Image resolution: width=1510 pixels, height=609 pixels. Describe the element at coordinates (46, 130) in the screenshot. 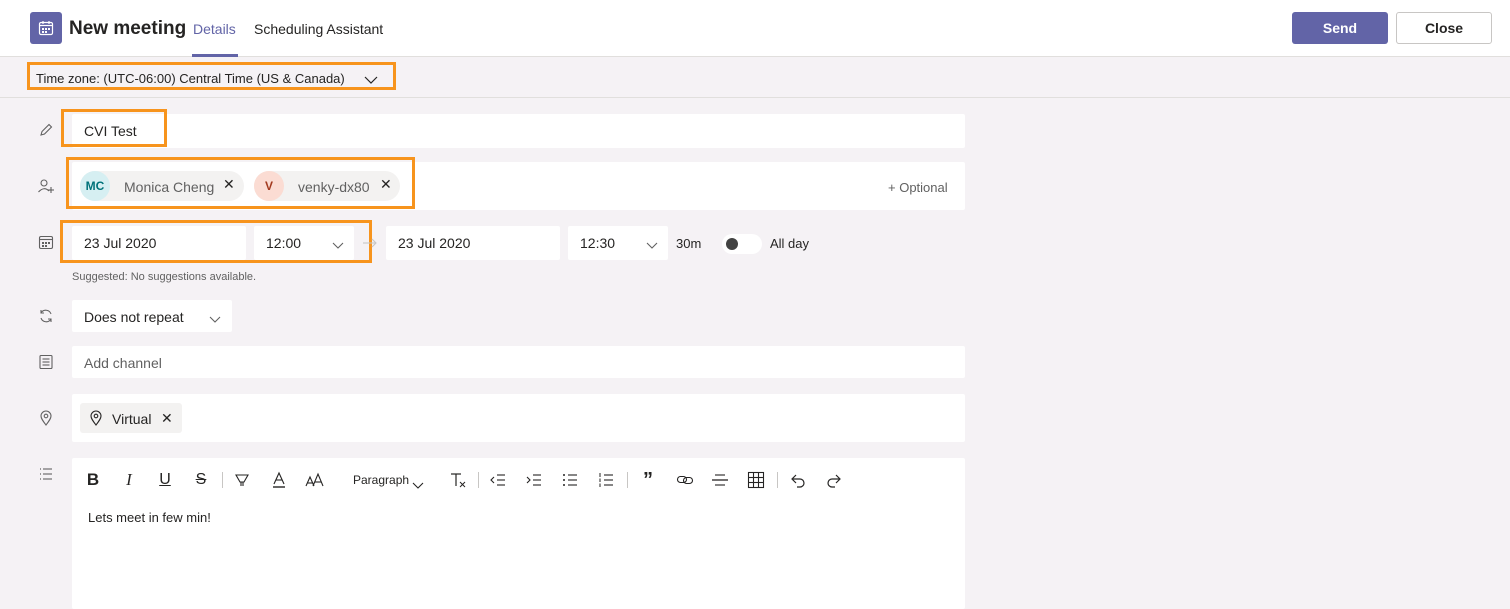

I see `pencil-icon` at that location.